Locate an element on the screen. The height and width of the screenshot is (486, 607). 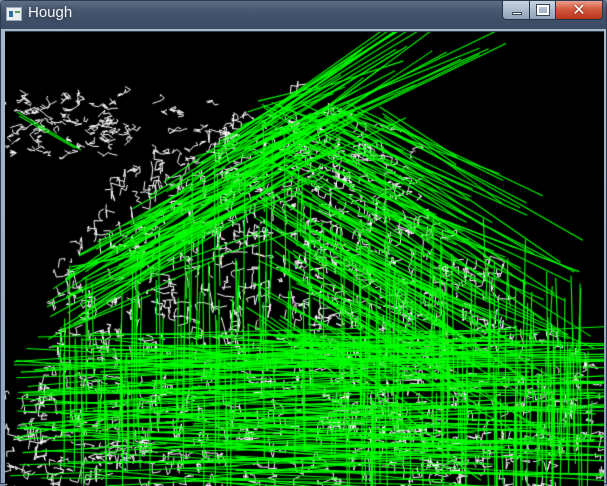
app-icon is located at coordinates (14, 14).